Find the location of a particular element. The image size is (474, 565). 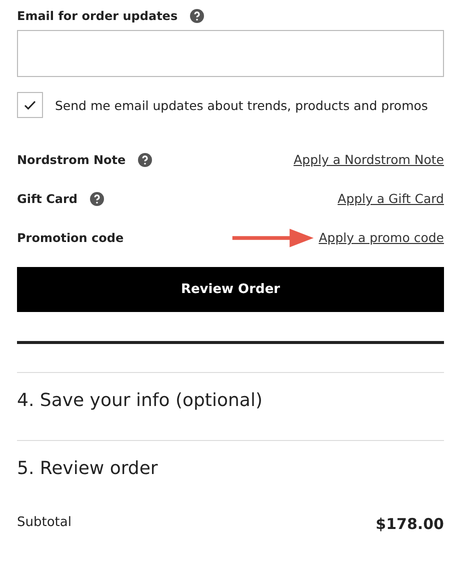

checkmark-icon is located at coordinates (30, 105).